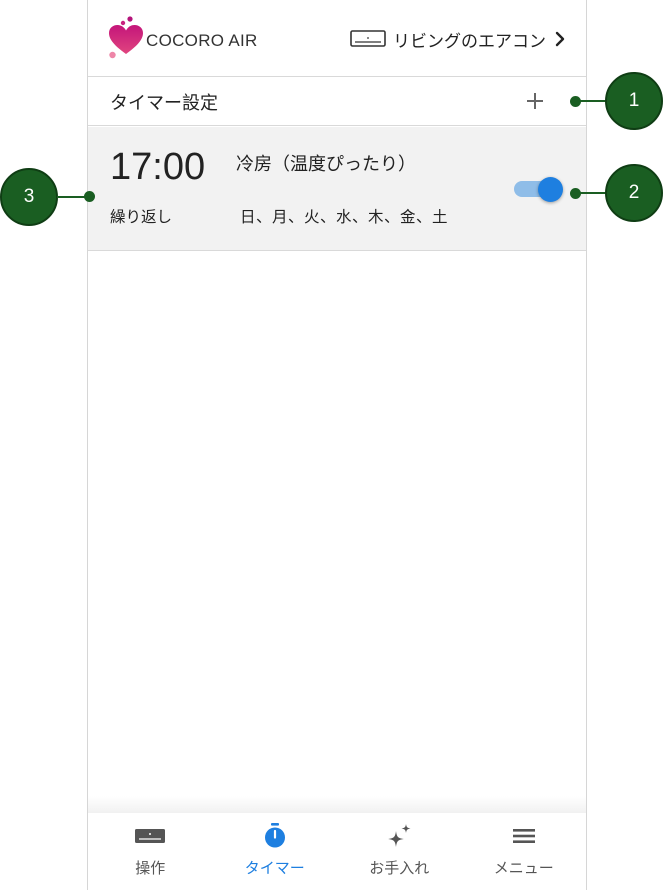 The width and height of the screenshot is (665, 890). What do you see at coordinates (634, 193) in the screenshot?
I see `callout-2: 2` at bounding box center [634, 193].